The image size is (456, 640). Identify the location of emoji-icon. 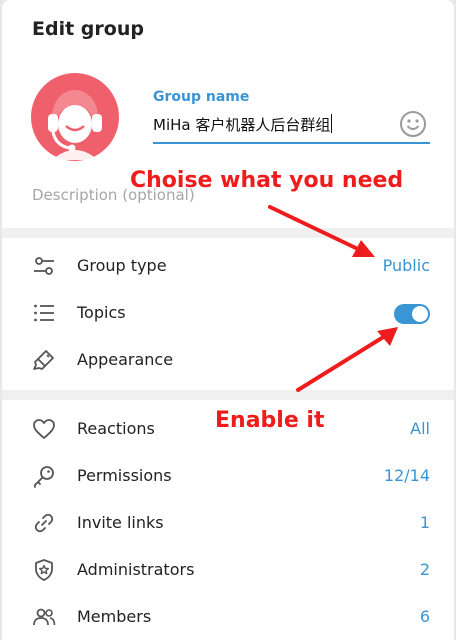
(413, 124).